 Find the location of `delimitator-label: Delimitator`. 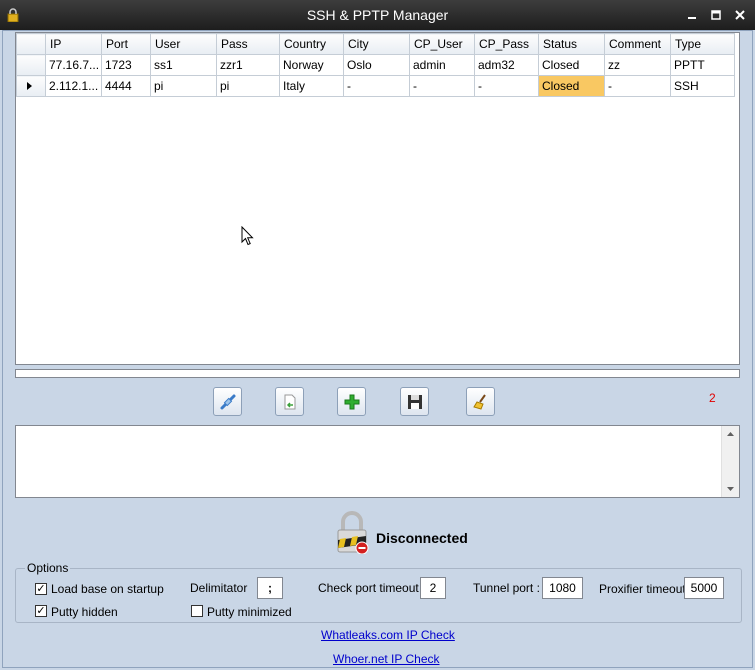

delimitator-label: Delimitator is located at coordinates (219, 588).